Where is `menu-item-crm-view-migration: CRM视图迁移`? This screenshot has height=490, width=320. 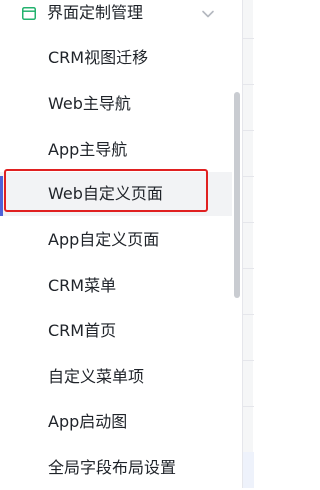 menu-item-crm-view-migration: CRM视图迁移 is located at coordinates (116, 58).